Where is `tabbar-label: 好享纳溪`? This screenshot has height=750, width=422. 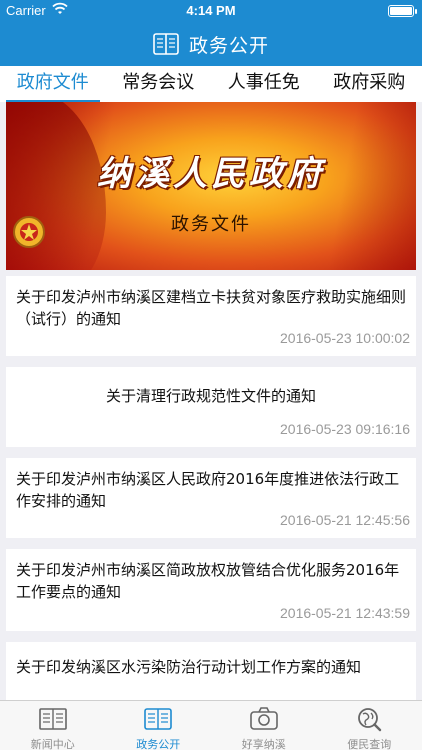
tabbar-label: 好享纳溪 is located at coordinates (263, 744).